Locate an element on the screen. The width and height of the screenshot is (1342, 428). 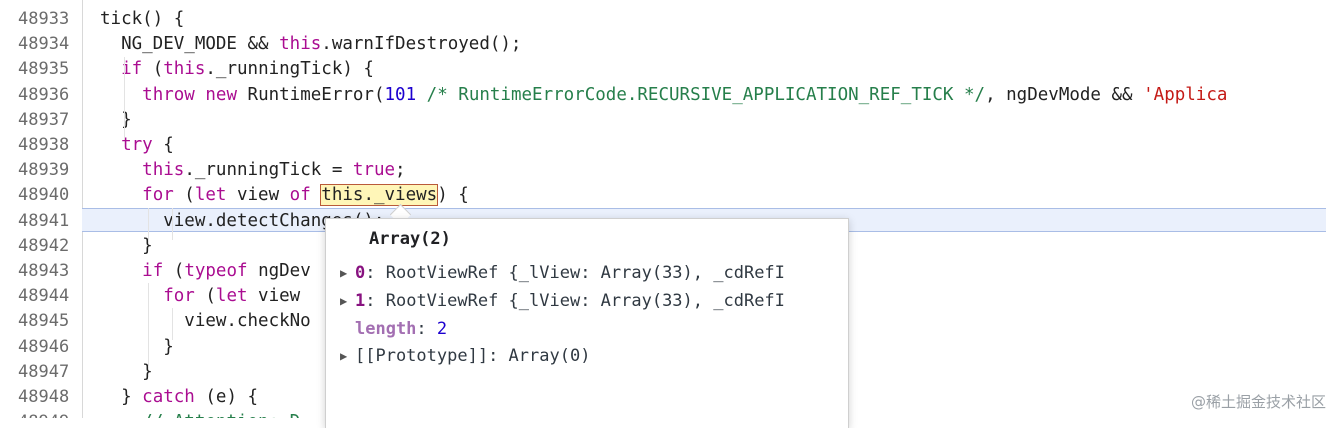
line-number: 48934 is located at coordinates (41, 44).